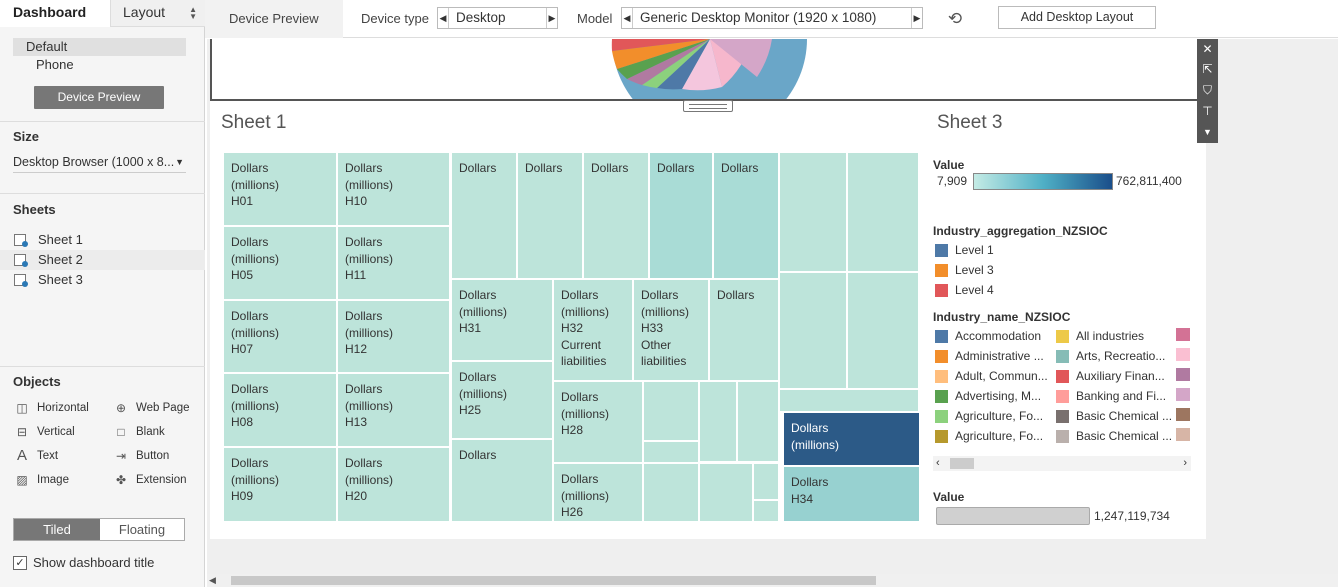  What do you see at coordinates (83, 563) in the screenshot?
I see `show-dashboard-title-checkbox: ✓ Show dashboard title` at bounding box center [83, 563].